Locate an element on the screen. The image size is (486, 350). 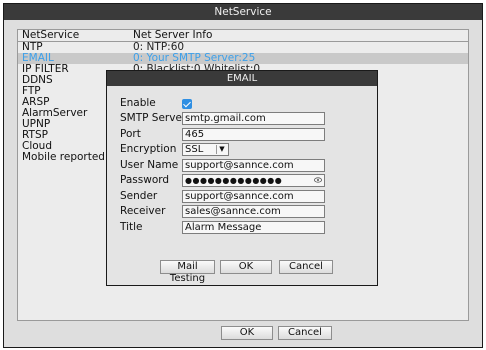
sender-input: support@sannce.com is located at coordinates (253, 196).